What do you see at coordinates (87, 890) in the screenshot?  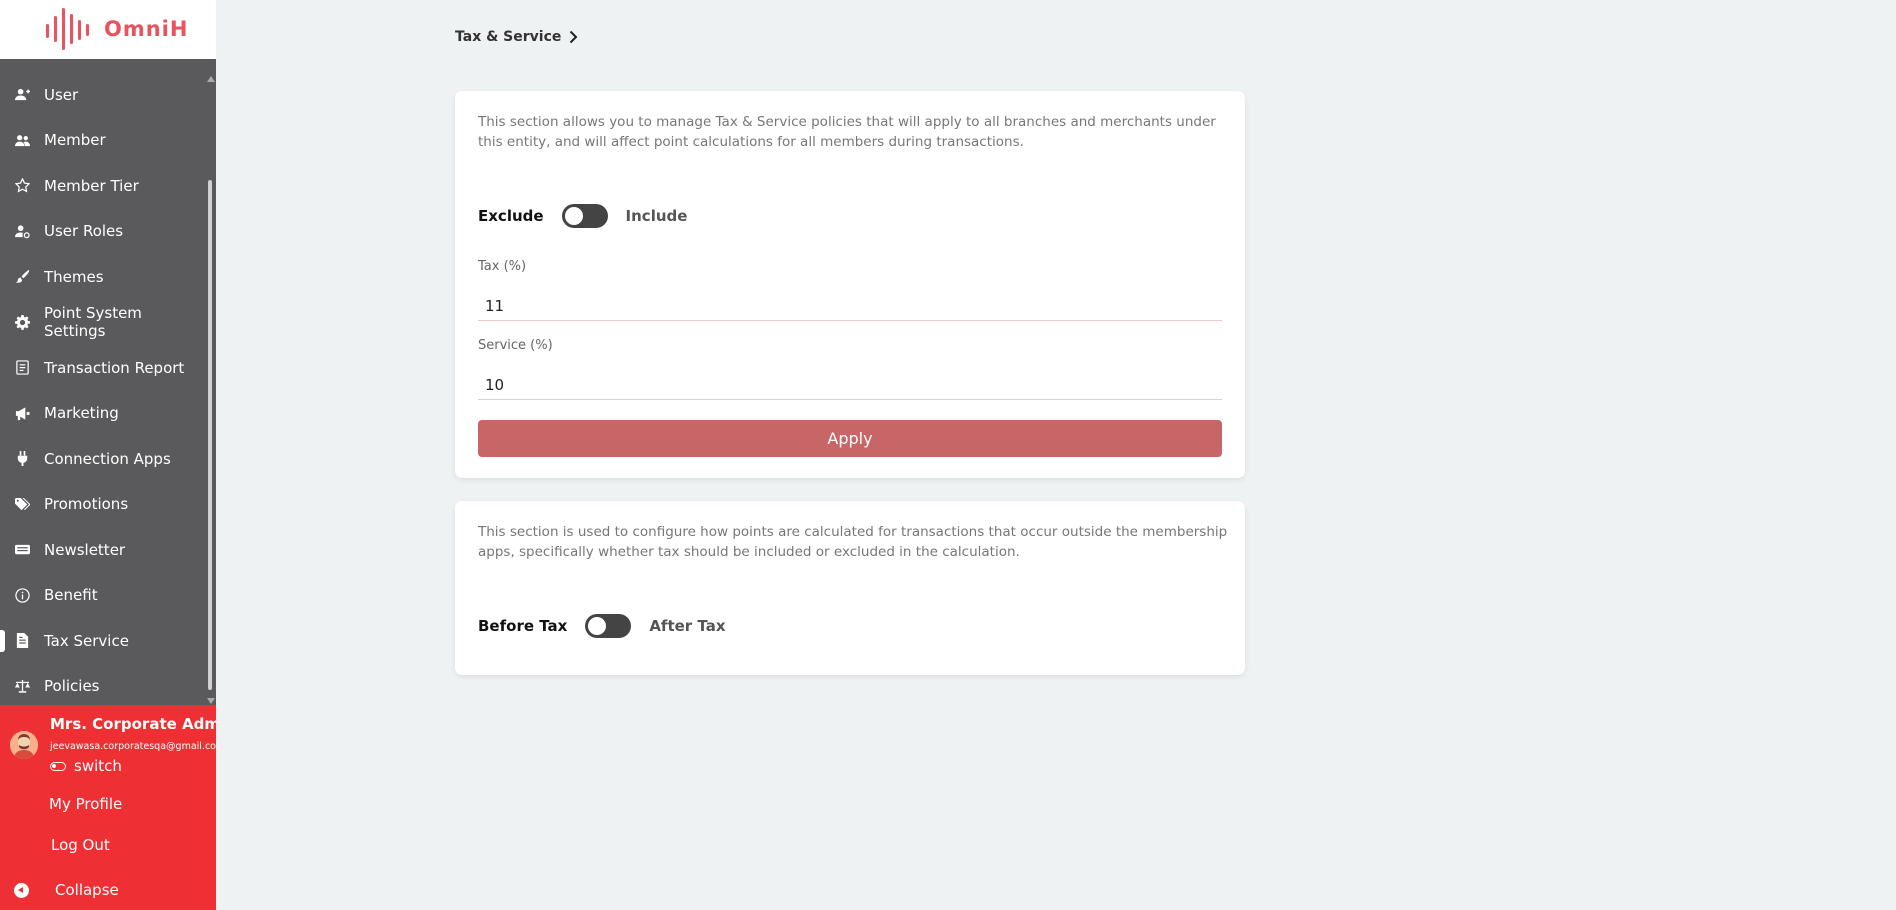 I see `collapse-label: Collapse` at bounding box center [87, 890].